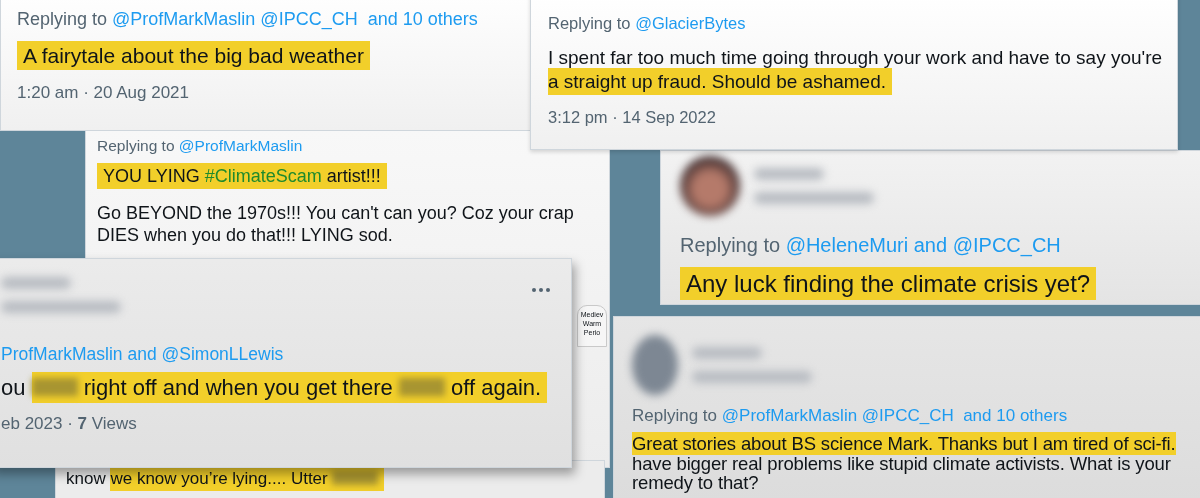 Image resolution: width=1200 pixels, height=498 pixels. Describe the element at coordinates (225, 479) in the screenshot. I see `tweet-text: know we know you’re lying.... Utter` at that location.